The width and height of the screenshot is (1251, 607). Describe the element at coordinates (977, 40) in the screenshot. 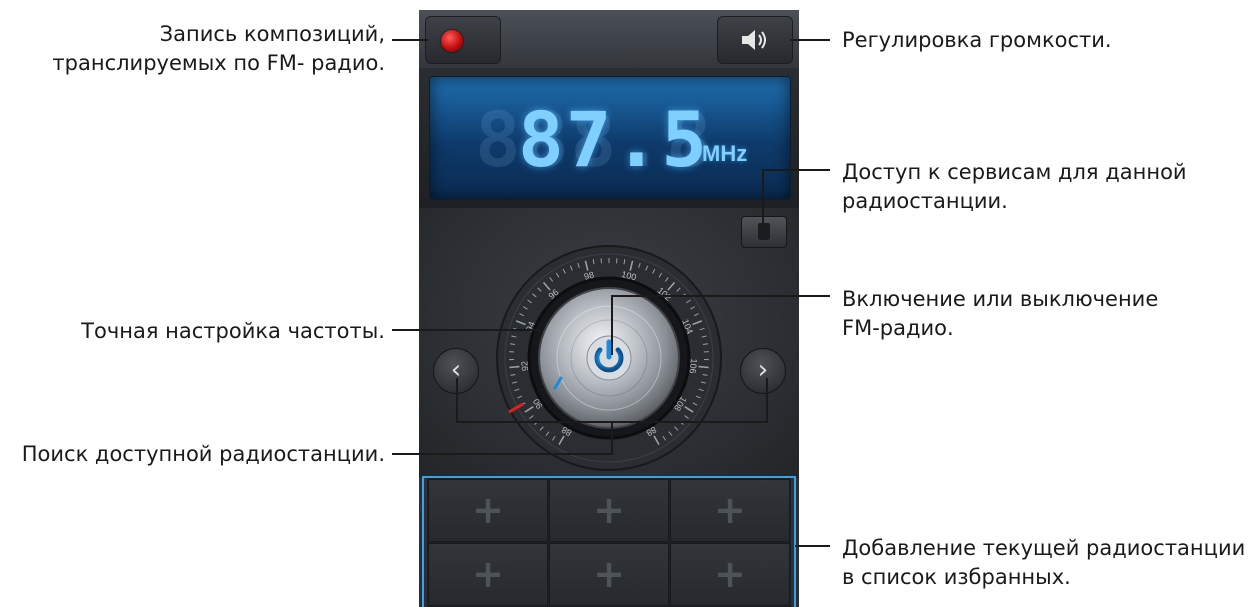

I see `callout-volume: Регулировка громкости.` at that location.